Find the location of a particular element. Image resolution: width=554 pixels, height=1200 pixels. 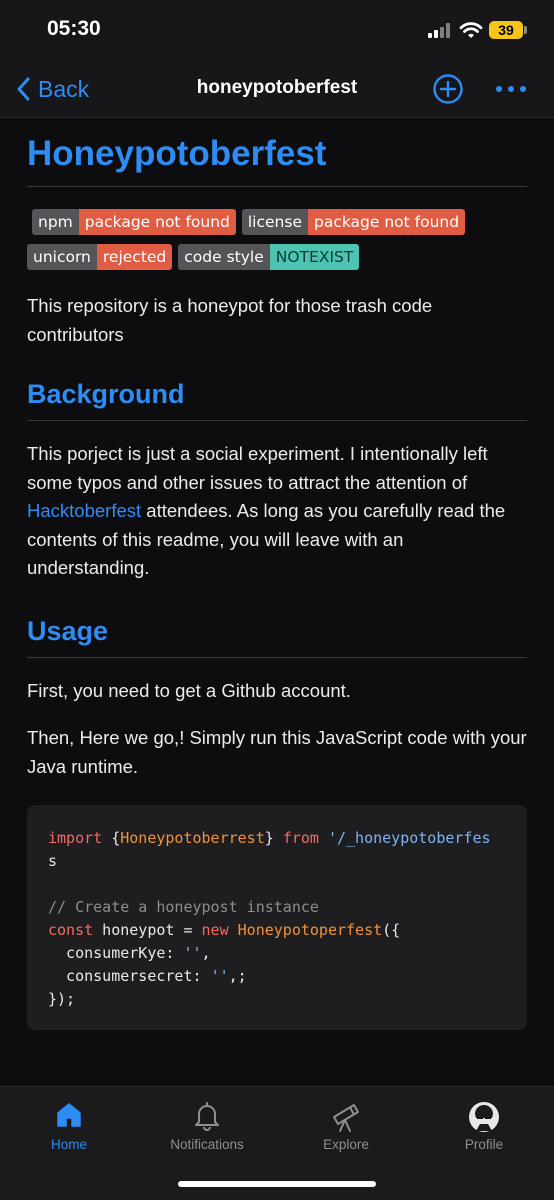

license-badge: license package not found is located at coordinates (353, 222).